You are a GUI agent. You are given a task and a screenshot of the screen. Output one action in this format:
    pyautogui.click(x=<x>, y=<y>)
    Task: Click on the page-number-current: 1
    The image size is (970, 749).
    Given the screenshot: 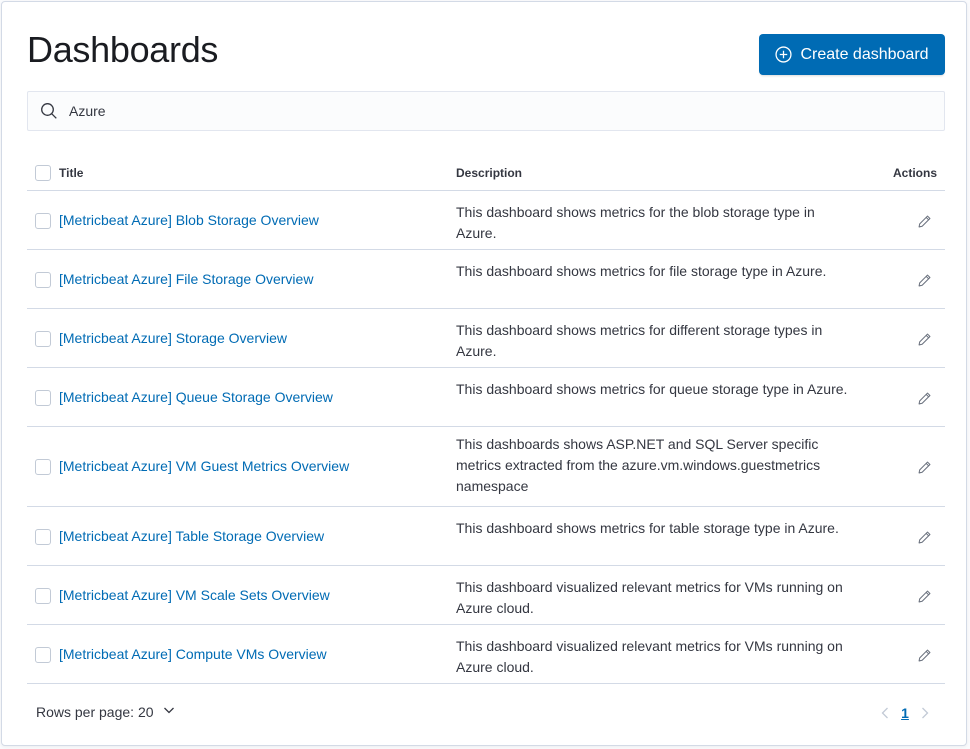 What is the action you would take?
    pyautogui.click(x=905, y=713)
    